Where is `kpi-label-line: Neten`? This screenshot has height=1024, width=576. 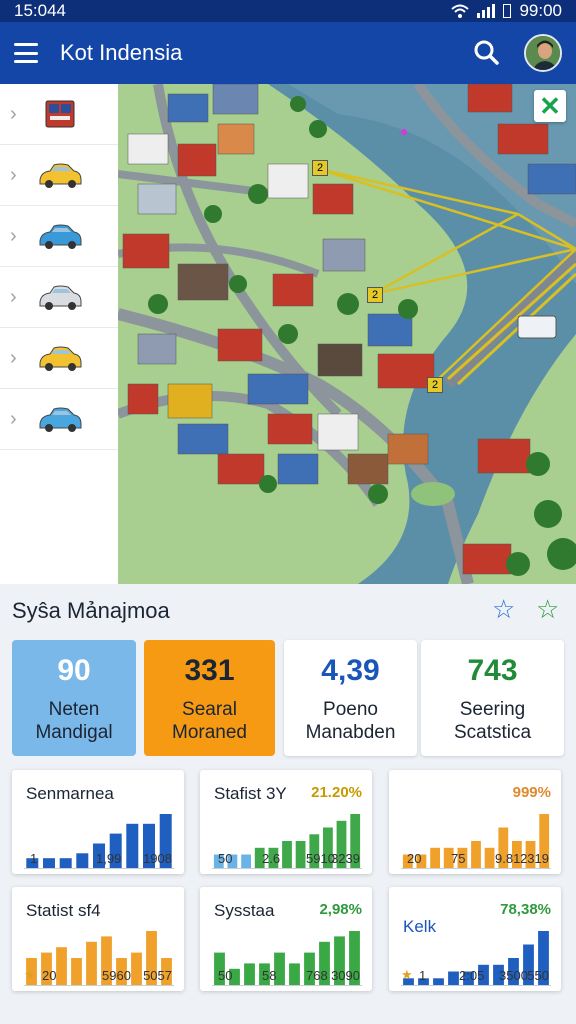 kpi-label-line: Neten is located at coordinates (74, 709).